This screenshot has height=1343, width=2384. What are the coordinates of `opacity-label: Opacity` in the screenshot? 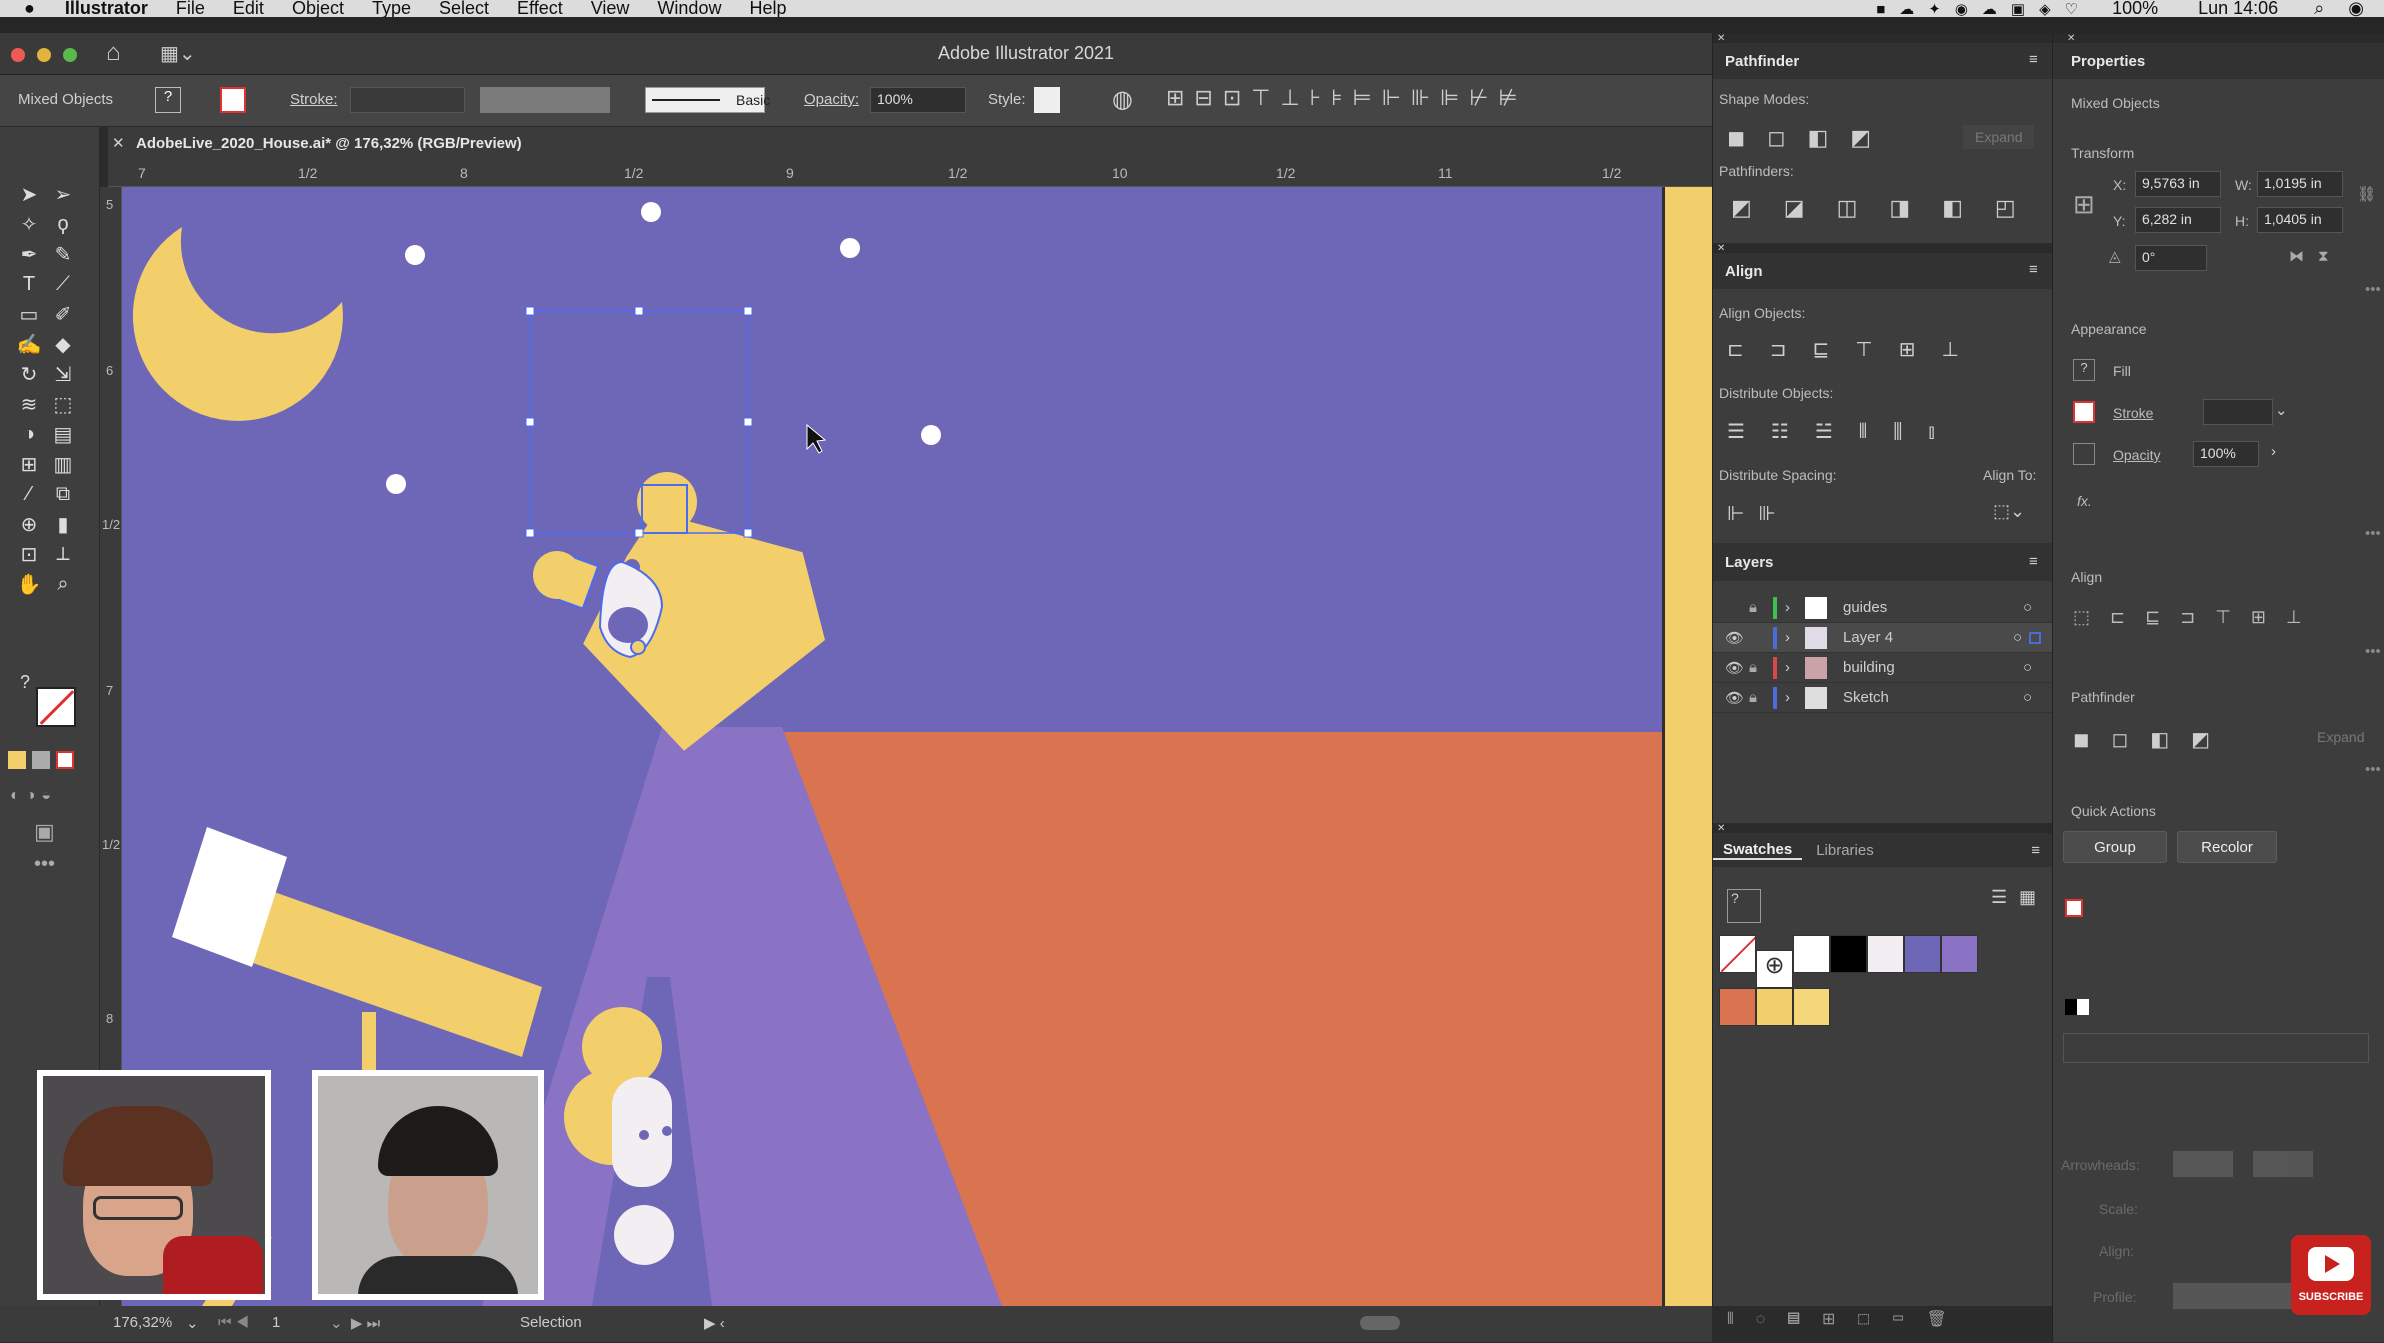 It's located at (2136, 455).